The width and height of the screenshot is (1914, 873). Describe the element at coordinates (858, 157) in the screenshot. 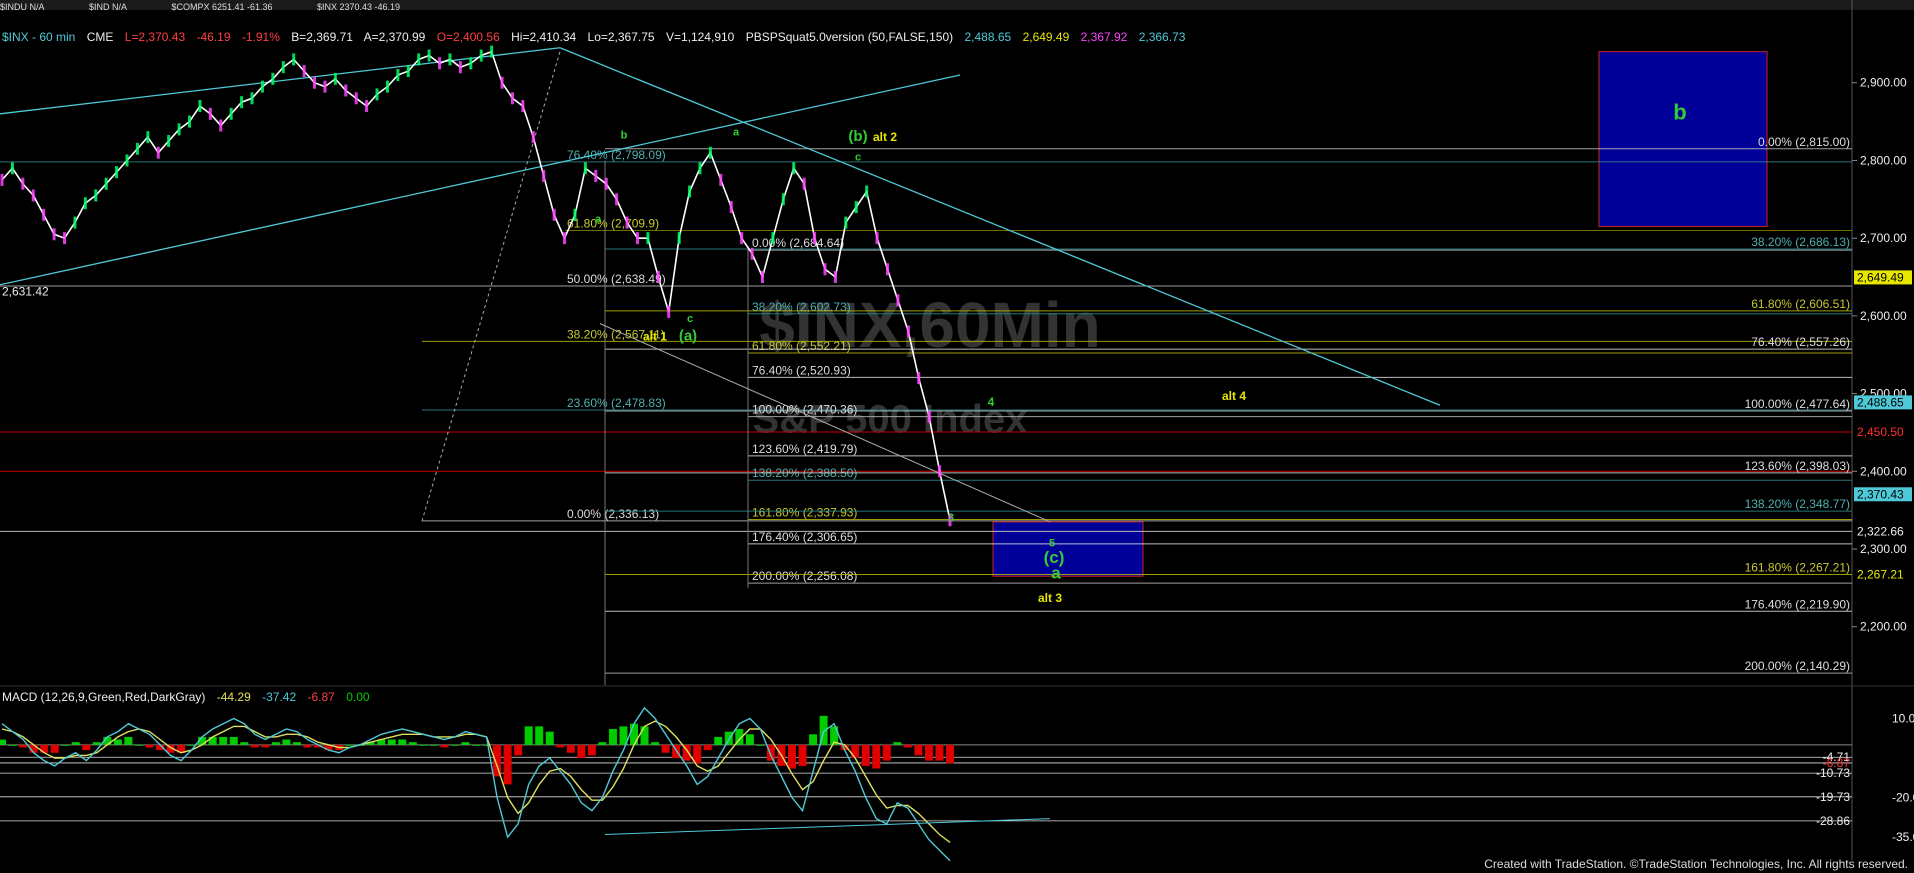

I see `wave-label-2: c` at that location.